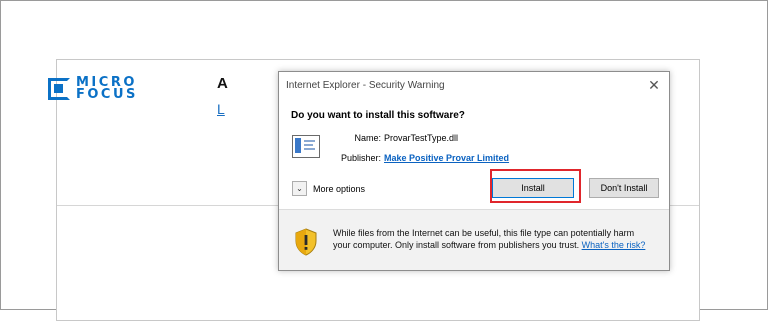 This screenshot has height=321, width=768. What do you see at coordinates (654, 85) in the screenshot?
I see `close-button: ✕` at bounding box center [654, 85].